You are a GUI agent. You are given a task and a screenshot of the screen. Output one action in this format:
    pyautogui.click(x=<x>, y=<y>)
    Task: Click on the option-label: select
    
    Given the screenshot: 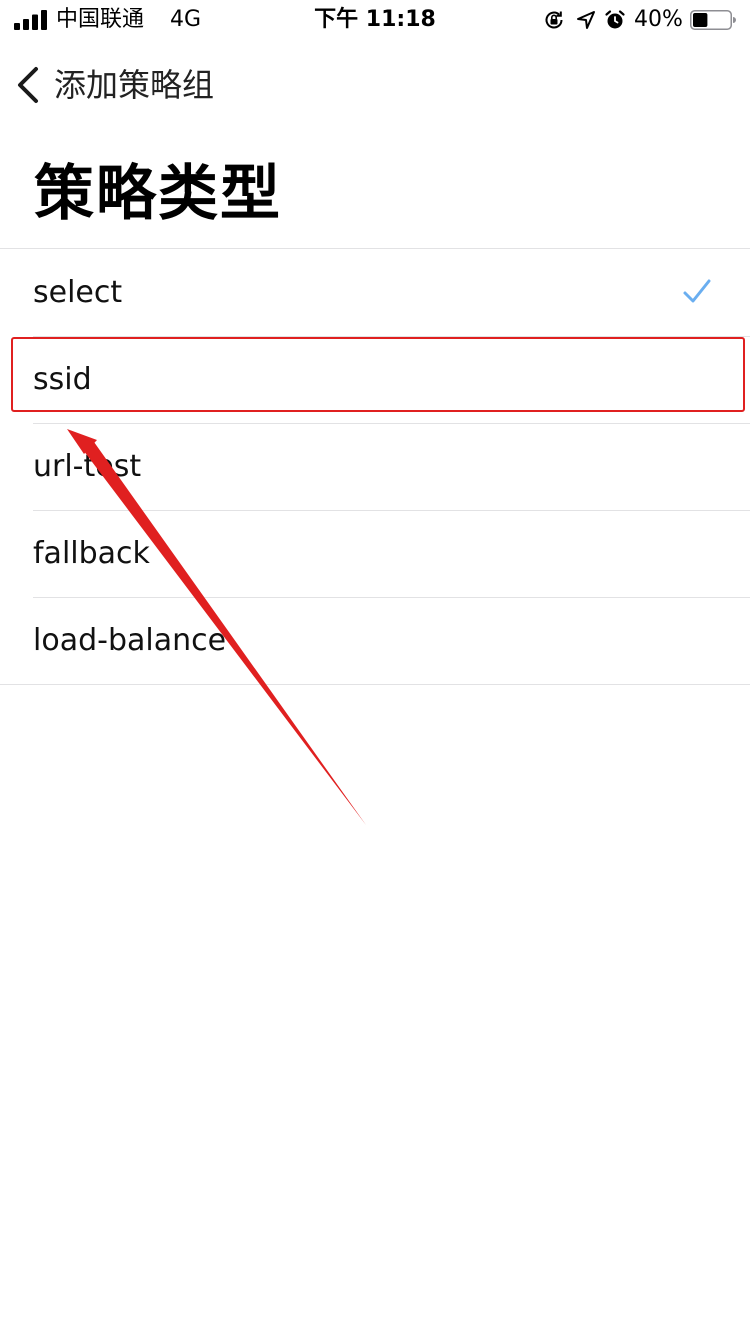 What is the action you would take?
    pyautogui.click(x=78, y=292)
    